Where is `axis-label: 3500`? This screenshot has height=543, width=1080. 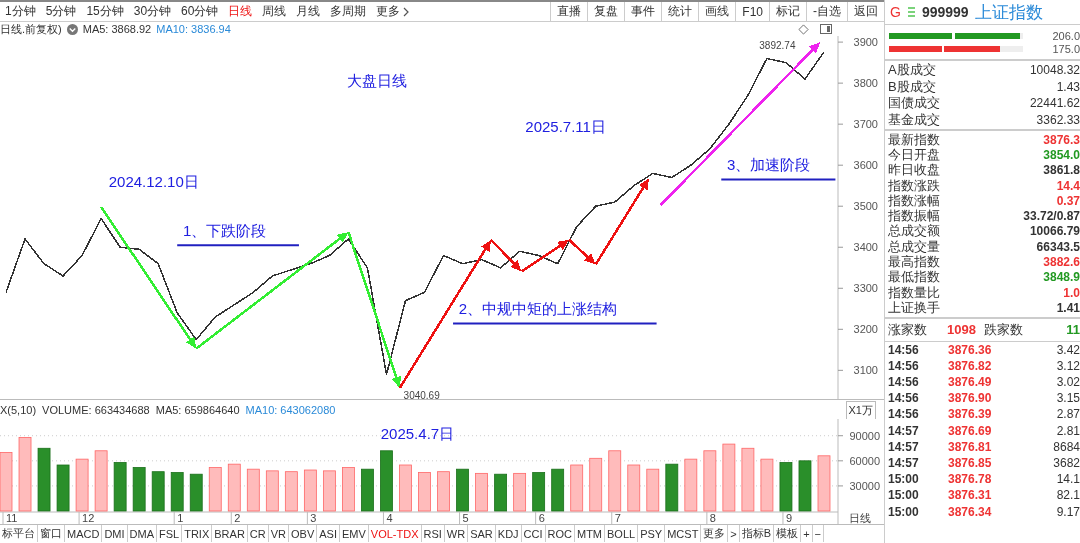
axis-label: 3500 is located at coordinates (865, 206).